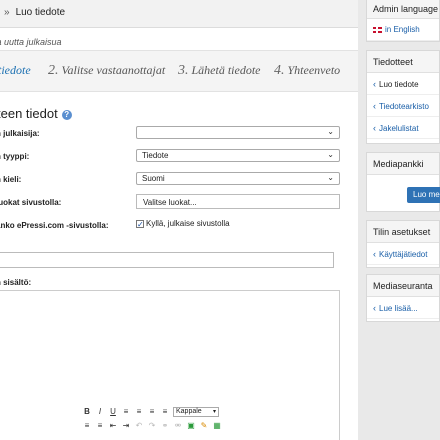 This screenshot has height=440, width=440. Describe the element at coordinates (204, 426) in the screenshot. I see `paste-icon: ✎` at that location.